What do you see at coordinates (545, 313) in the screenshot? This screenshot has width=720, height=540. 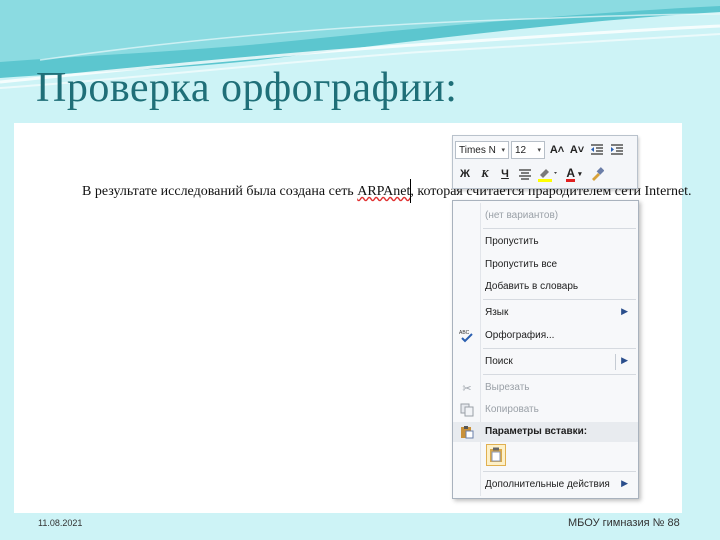 I see `menu-item-language: Язык ▶` at bounding box center [545, 313].